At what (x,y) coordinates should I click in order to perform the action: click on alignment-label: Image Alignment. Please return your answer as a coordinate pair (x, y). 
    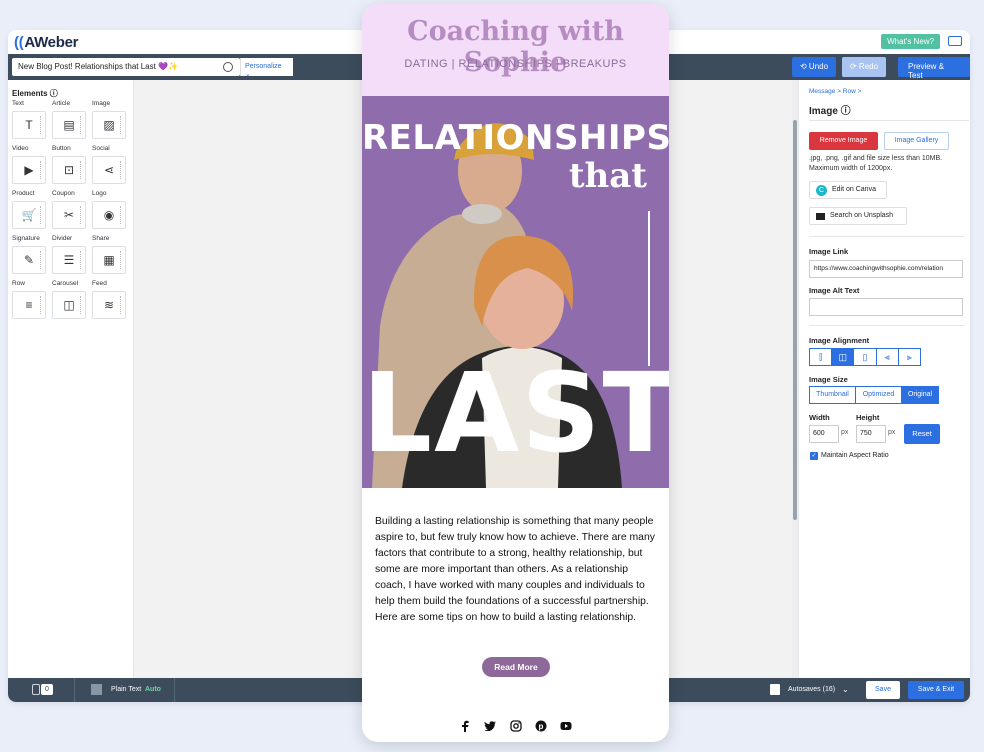
    Looking at the image, I should click on (839, 340).